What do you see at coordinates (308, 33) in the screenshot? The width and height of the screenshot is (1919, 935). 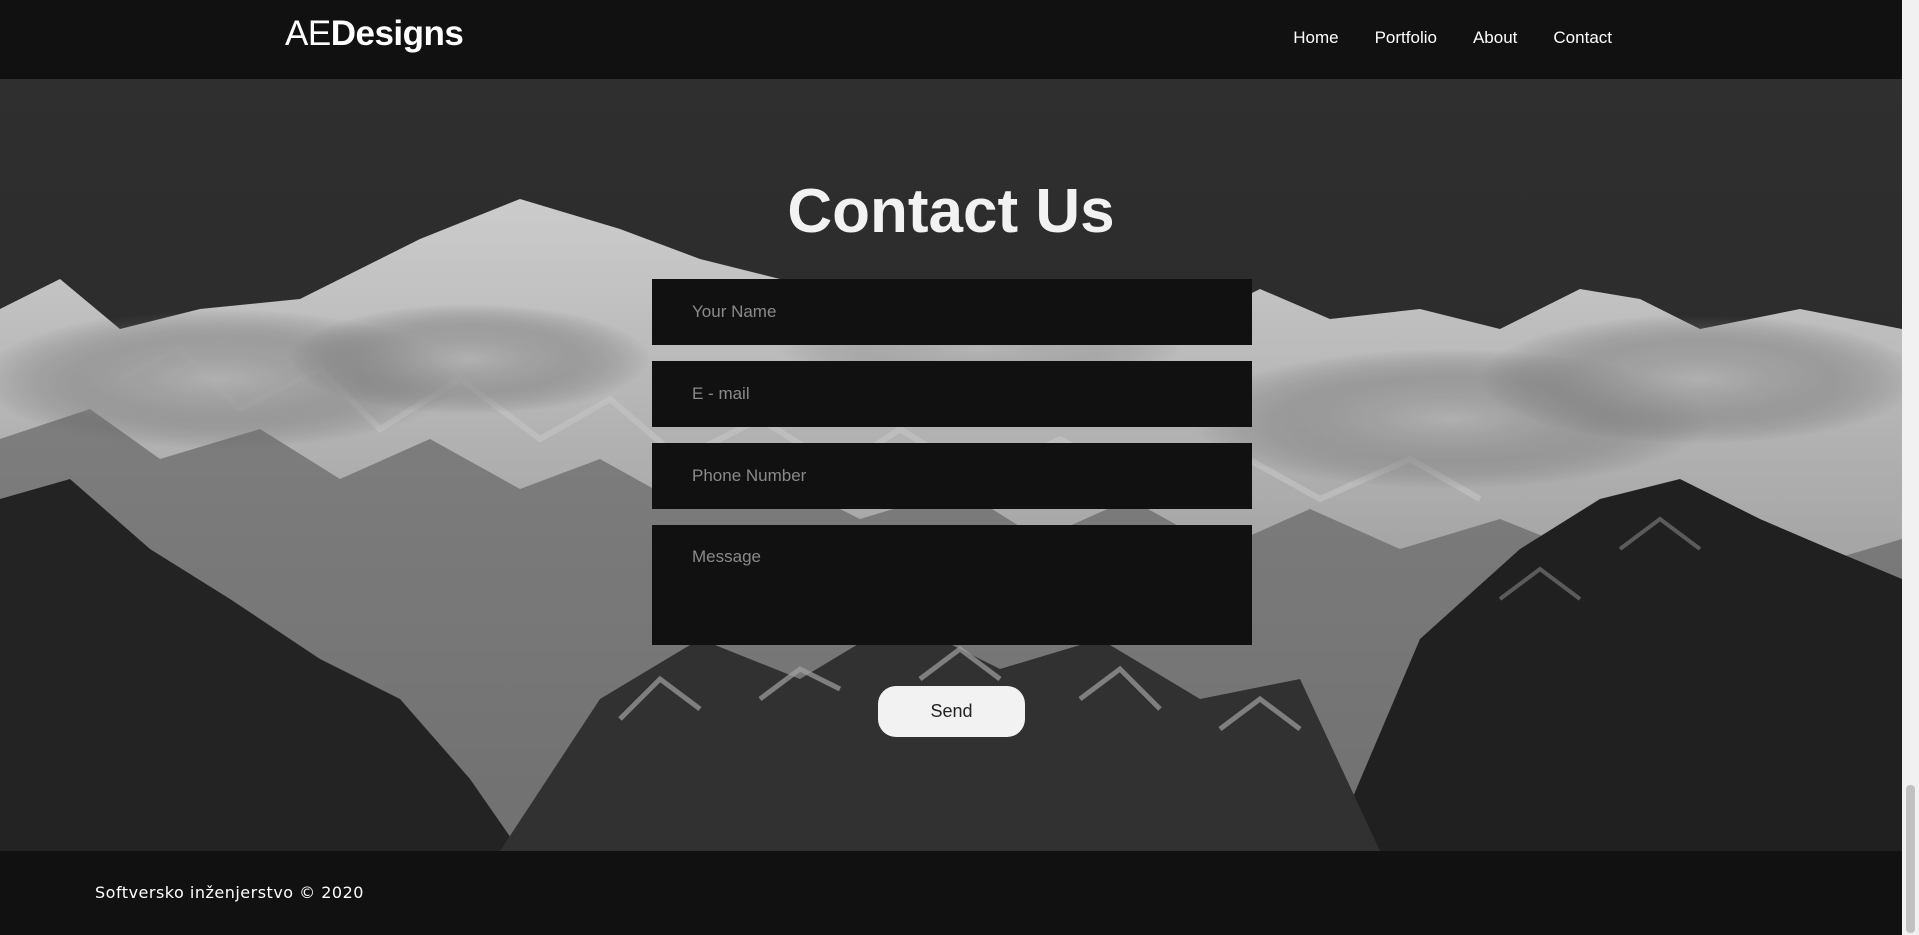 I see `logo-light-text: AE` at bounding box center [308, 33].